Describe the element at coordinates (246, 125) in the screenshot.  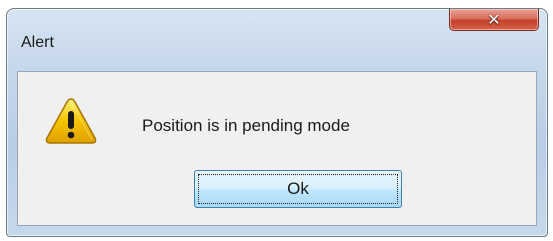
I see `alert-message: Position is in pending mode` at that location.